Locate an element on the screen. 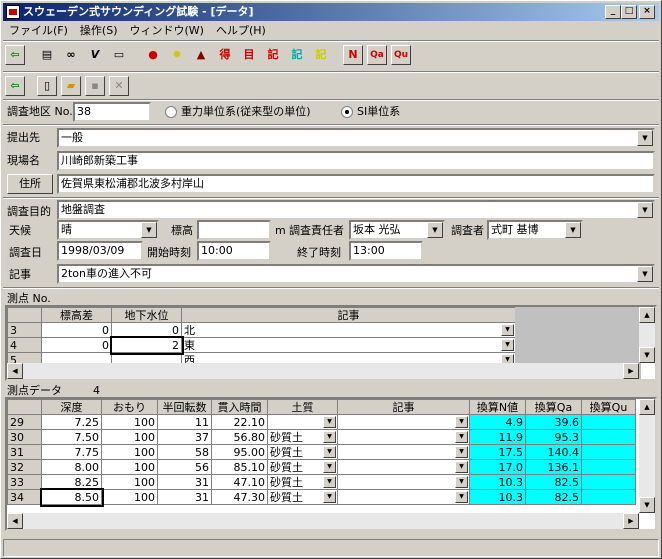  point-note-cell: 東 ▼ is located at coordinates (348, 345).